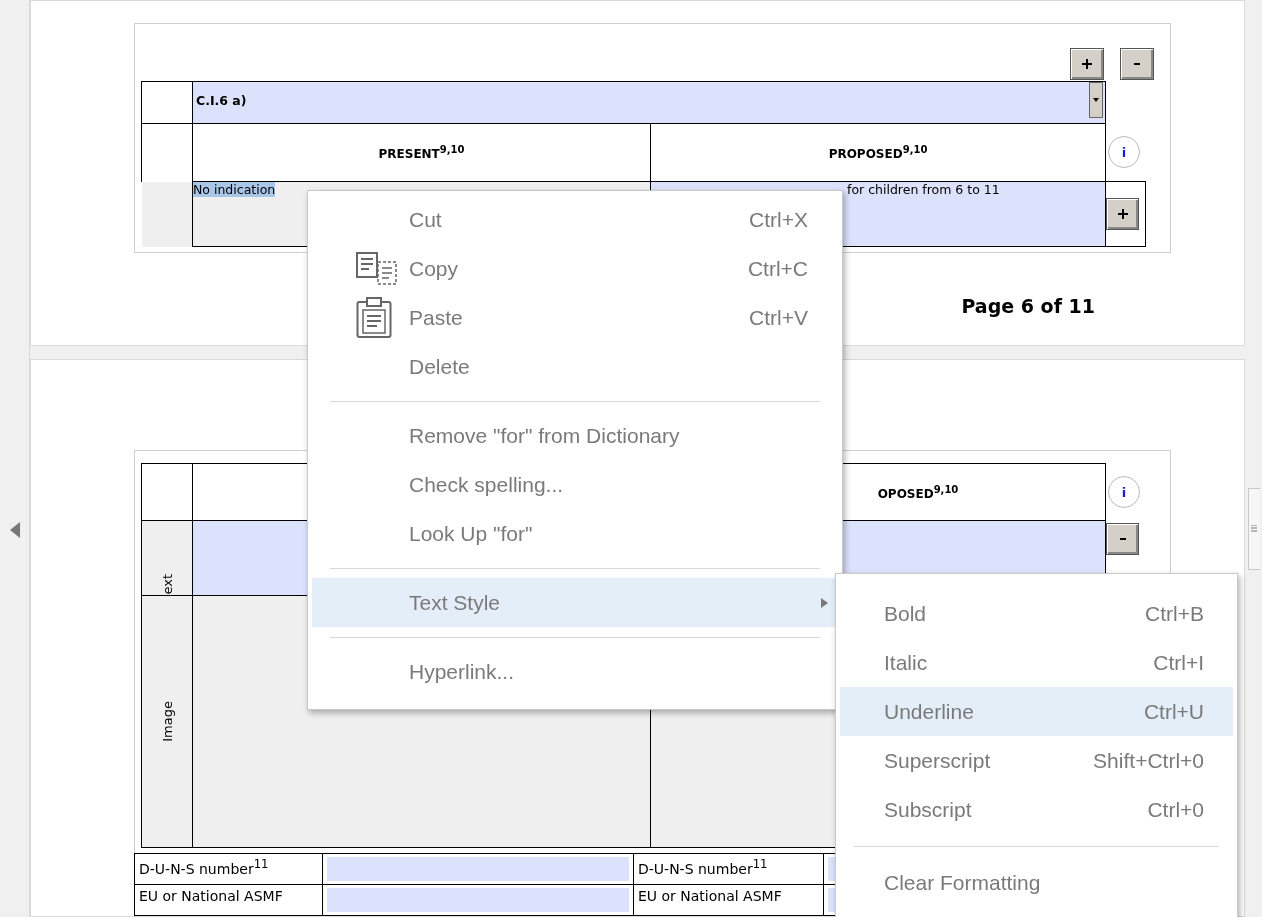  What do you see at coordinates (1148, 760) in the screenshot?
I see `shortcut-label: Shift+Ctrl+0` at bounding box center [1148, 760].